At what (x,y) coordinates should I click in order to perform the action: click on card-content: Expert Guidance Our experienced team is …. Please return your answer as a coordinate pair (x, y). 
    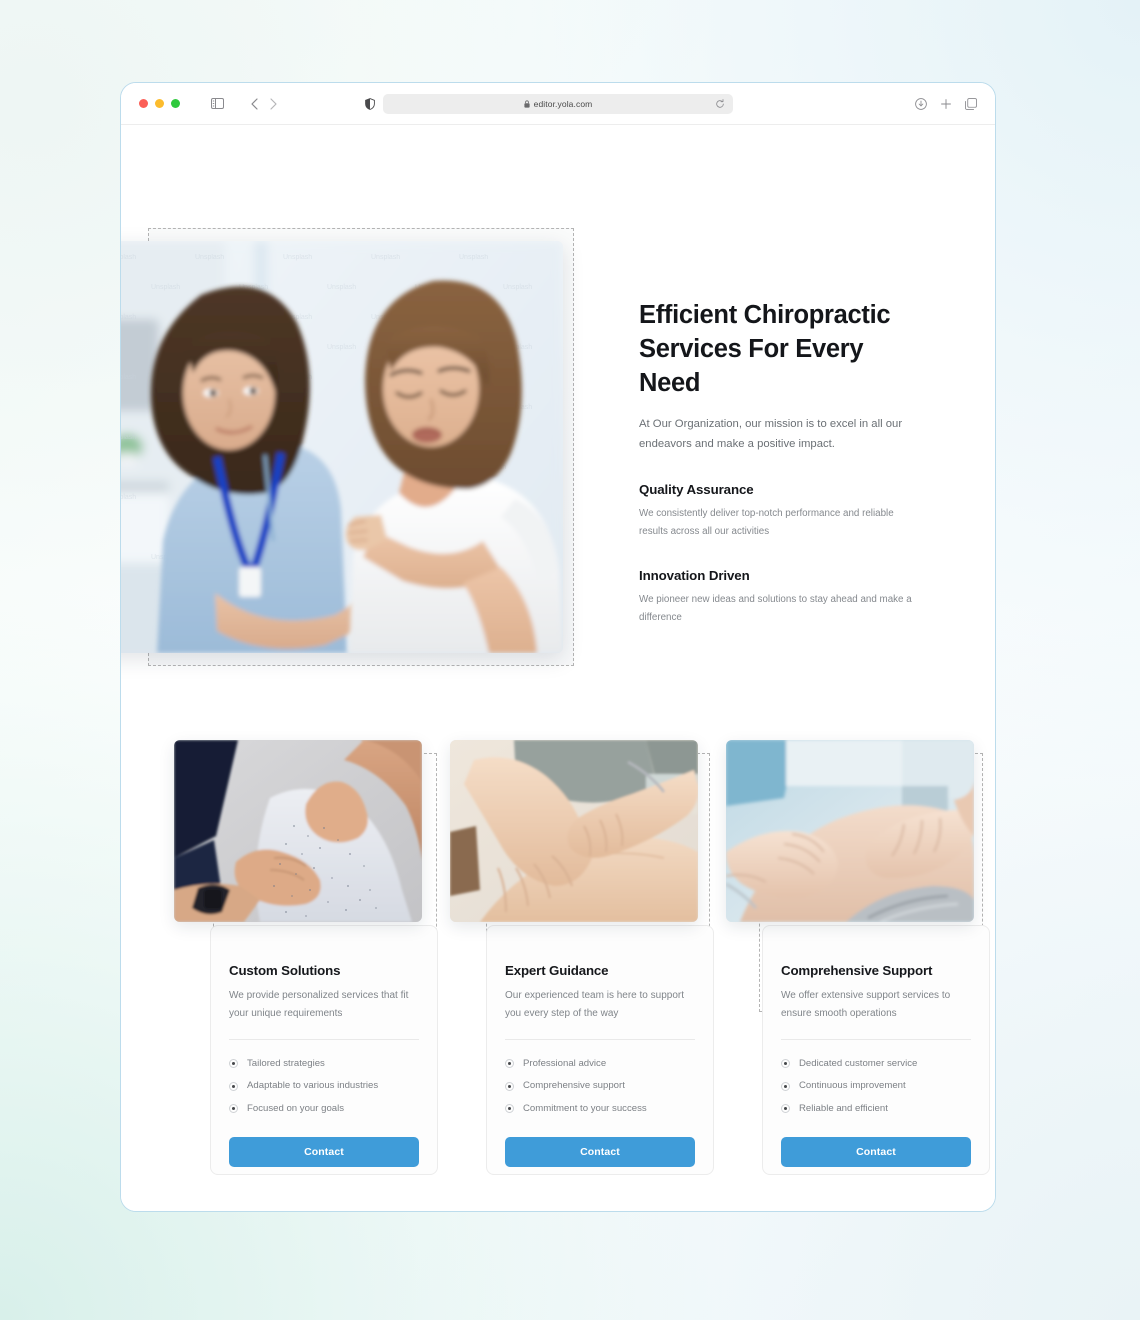
    Looking at the image, I should click on (600, 1065).